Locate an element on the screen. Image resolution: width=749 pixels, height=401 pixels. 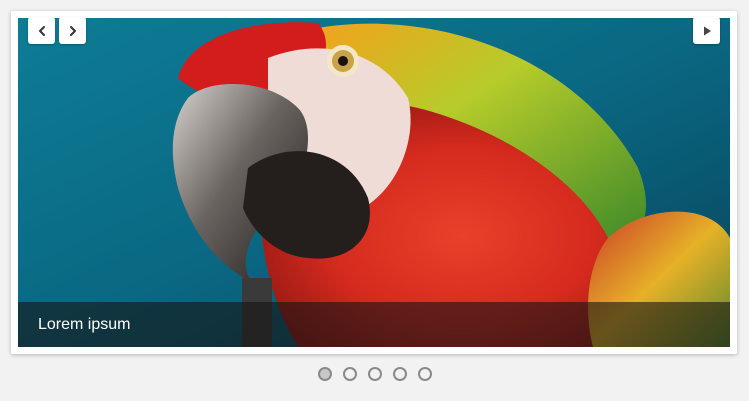
play-button is located at coordinates (706, 30).